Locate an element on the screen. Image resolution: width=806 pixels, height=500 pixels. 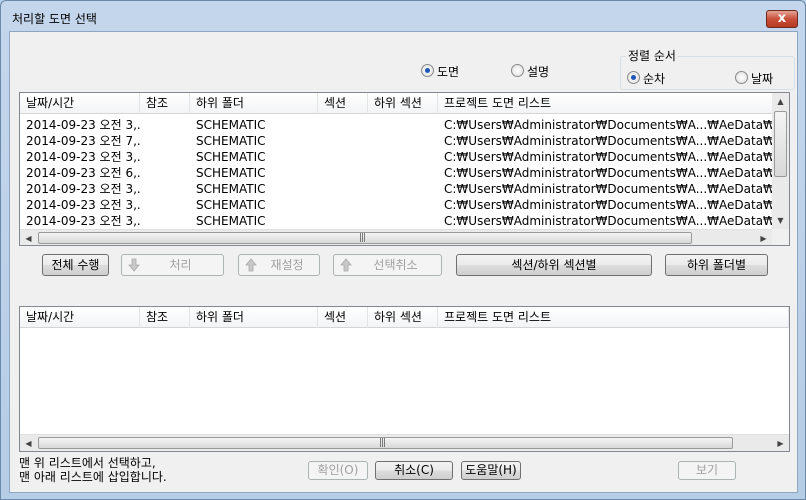
window-title: 처리할 도면 선택 is located at coordinates (54, 19).